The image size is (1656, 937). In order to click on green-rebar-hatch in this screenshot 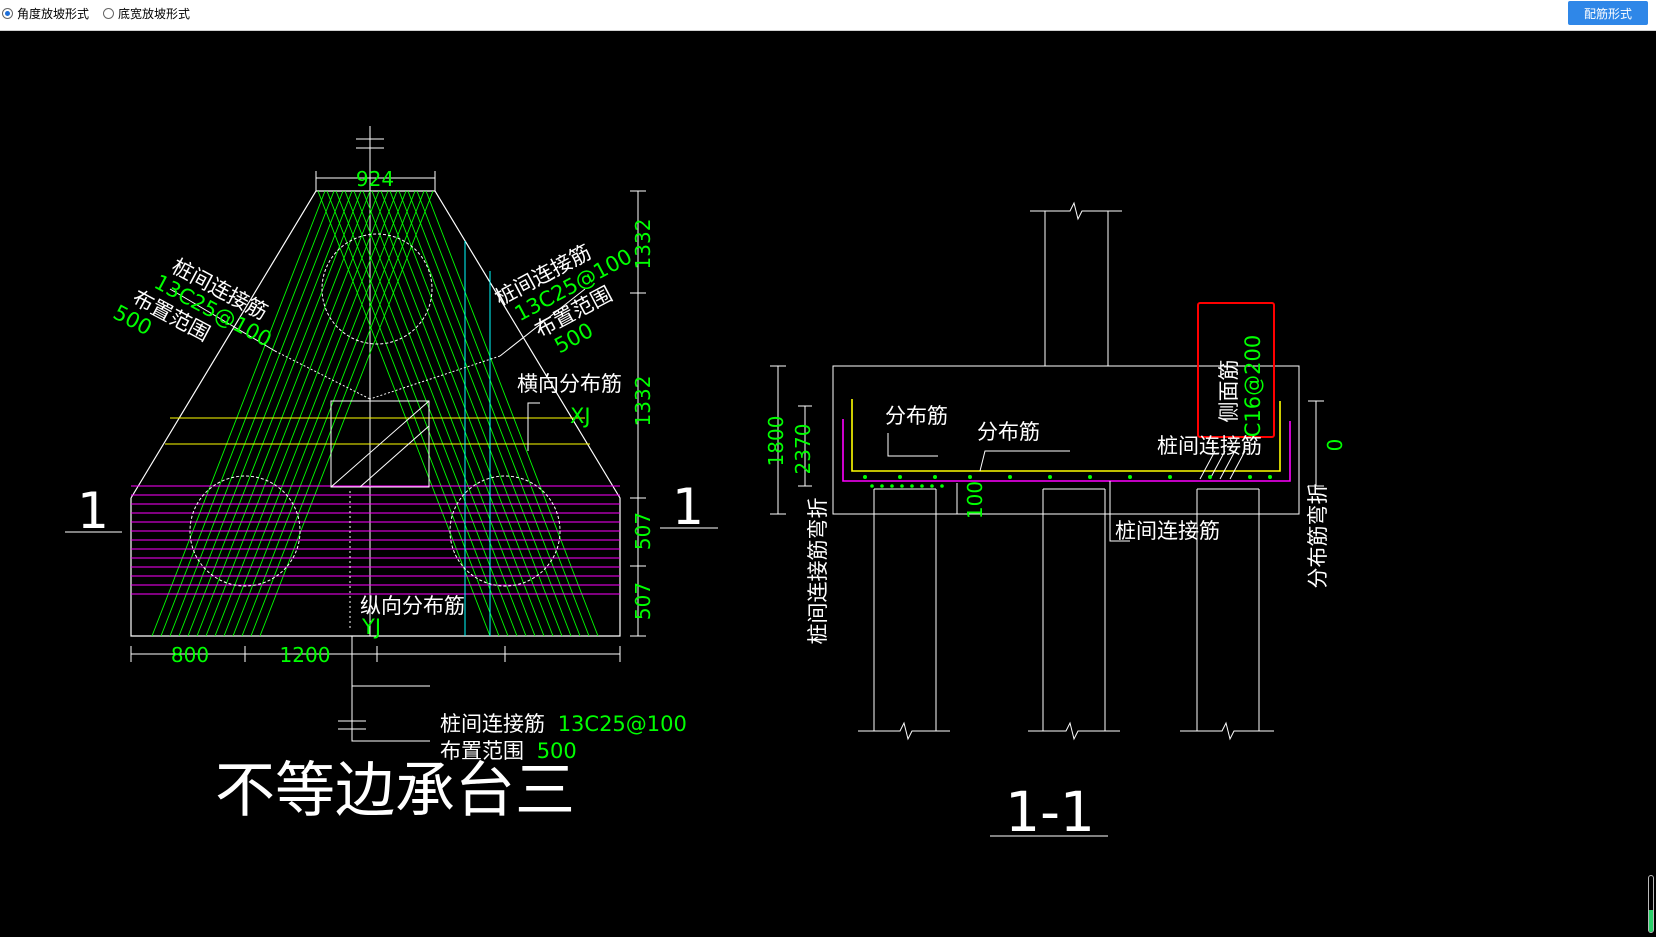, I will do `click(375, 413)`.